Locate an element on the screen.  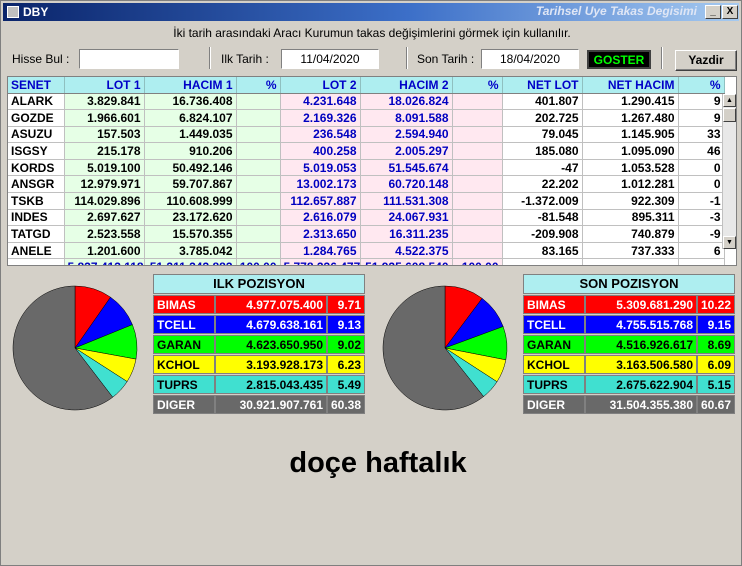
position-symbol: TCELL is located at coordinates (184, 324).